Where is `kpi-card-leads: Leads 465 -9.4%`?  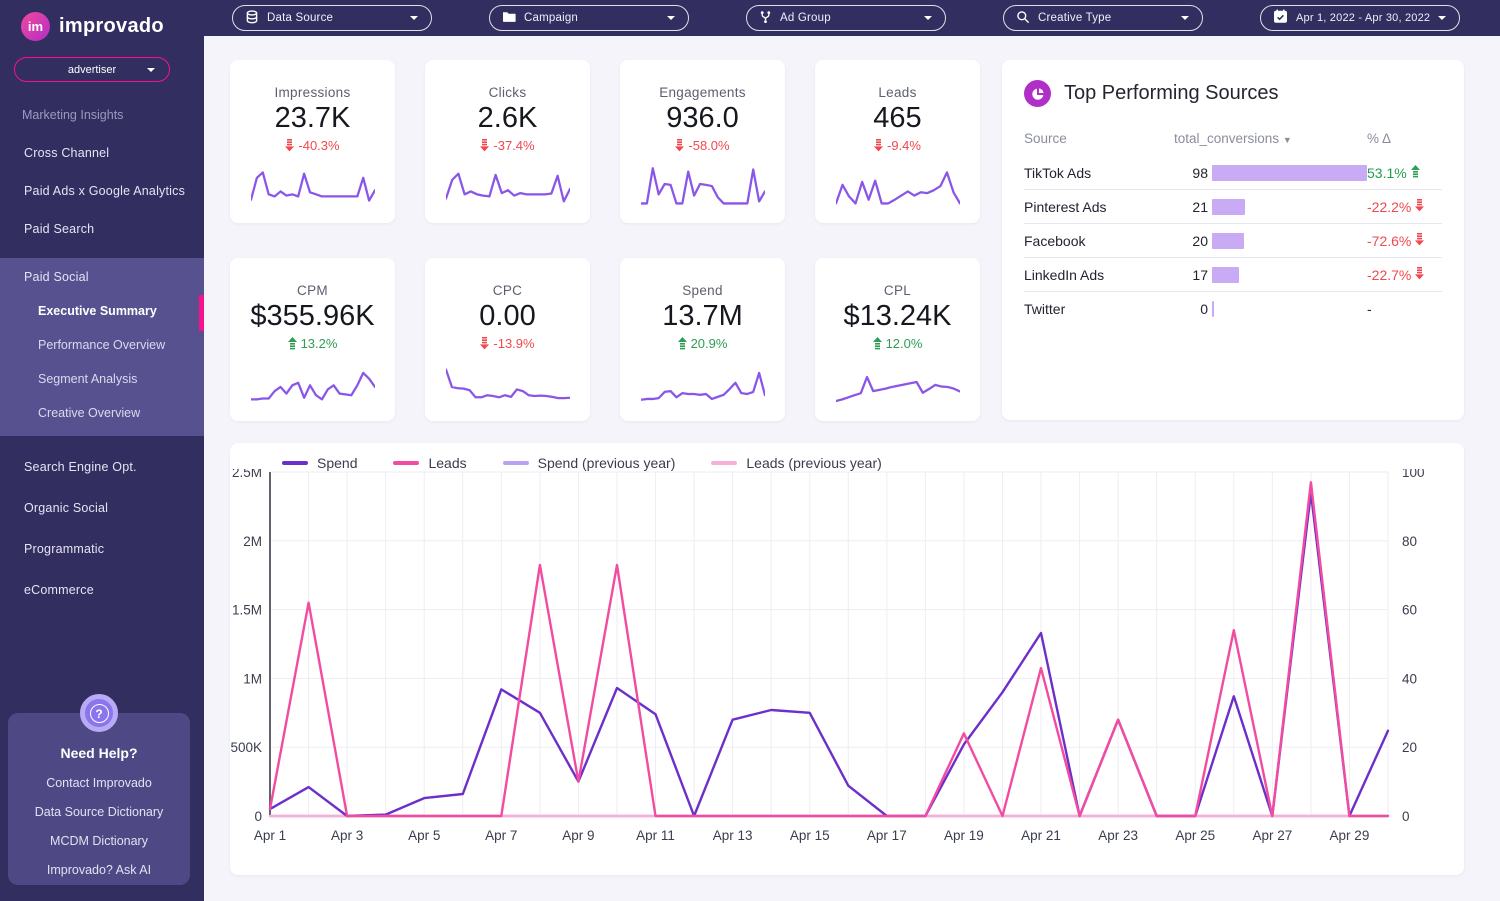 kpi-card-leads: Leads 465 -9.4% is located at coordinates (897, 141).